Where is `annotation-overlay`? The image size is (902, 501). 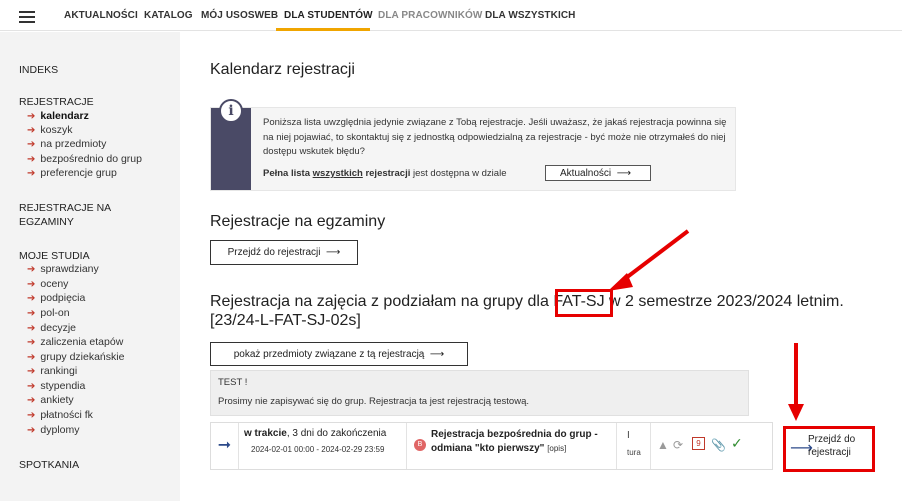
annotation-overlay is located at coordinates (706, 325).